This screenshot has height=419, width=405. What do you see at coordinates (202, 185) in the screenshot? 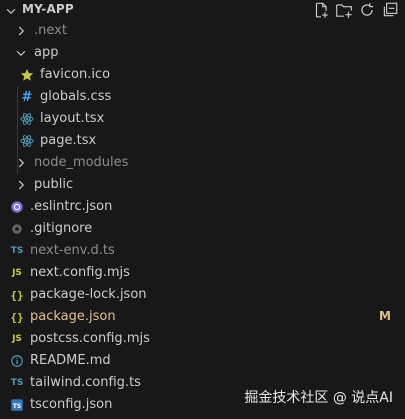
I see `folder-row: public` at bounding box center [202, 185].